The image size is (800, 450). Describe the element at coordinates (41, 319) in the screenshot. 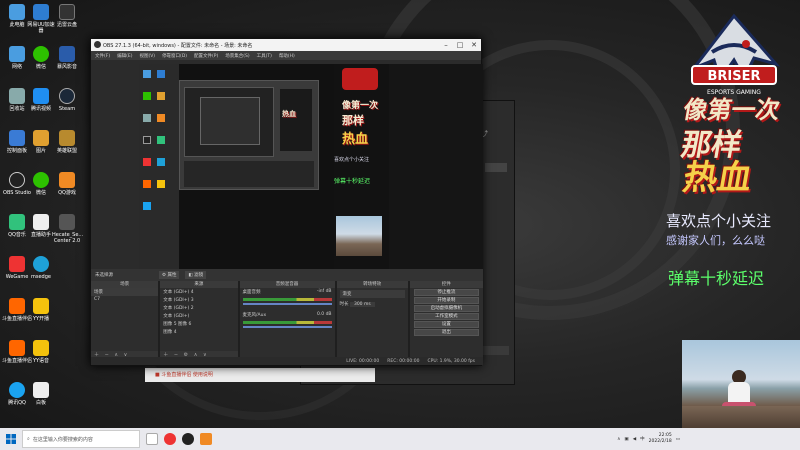

I see `desktop-icon-label: YY开播` at that location.